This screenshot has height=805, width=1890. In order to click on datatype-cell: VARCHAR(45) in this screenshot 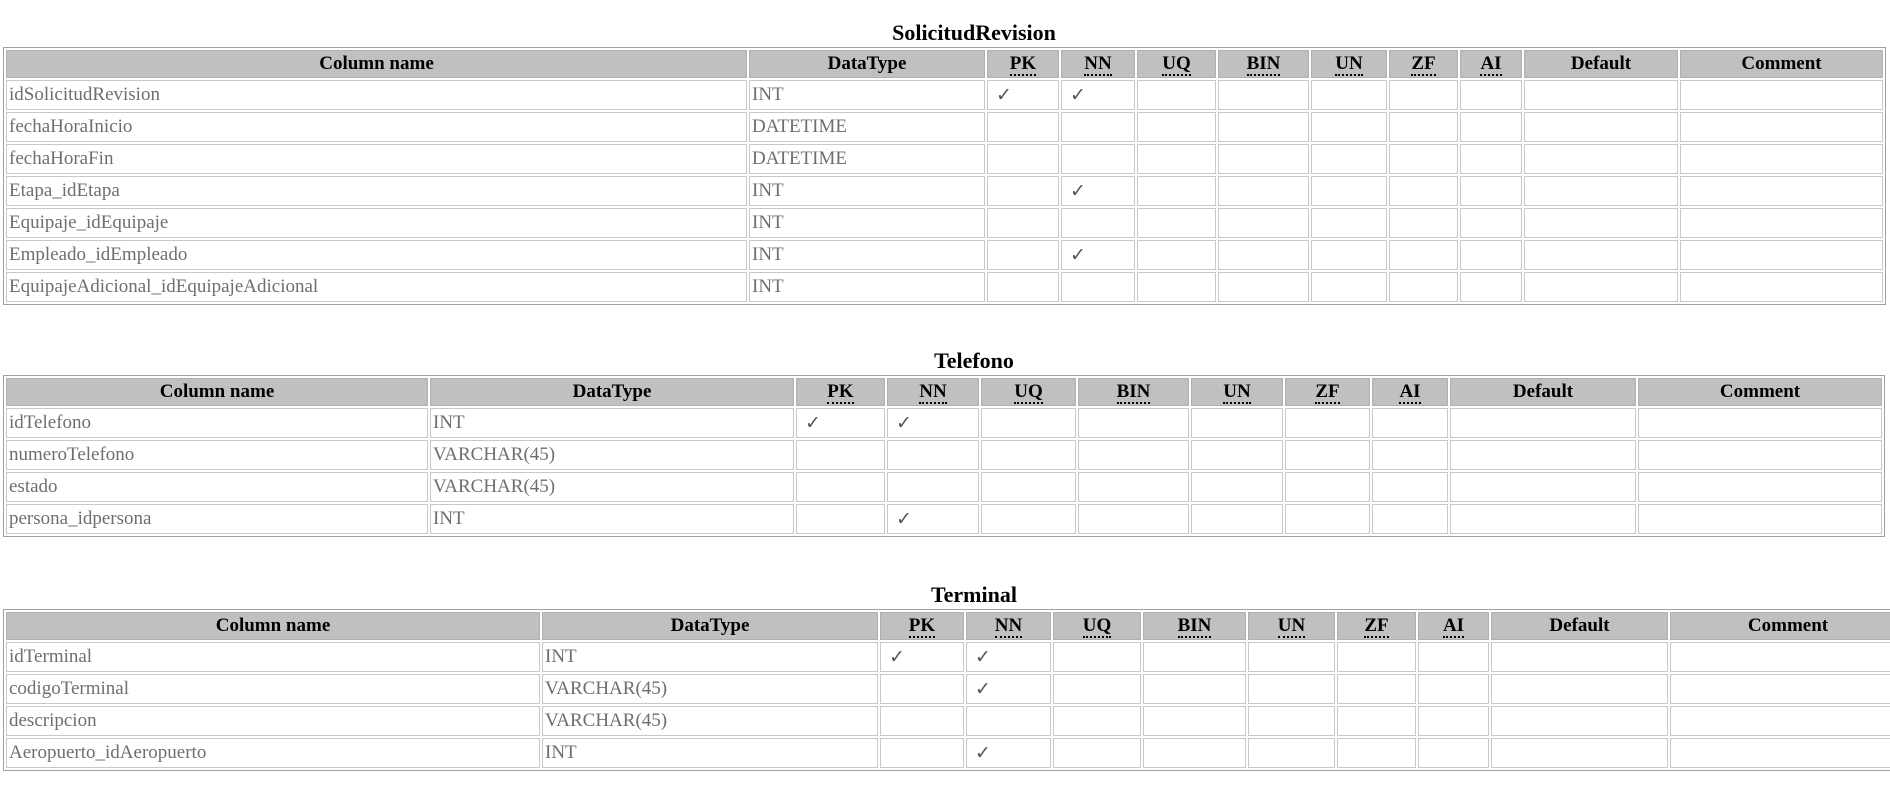, I will do `click(612, 487)`.